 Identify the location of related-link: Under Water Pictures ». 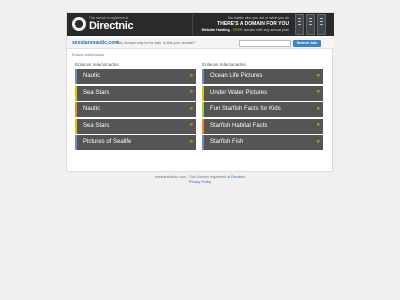
(262, 93).